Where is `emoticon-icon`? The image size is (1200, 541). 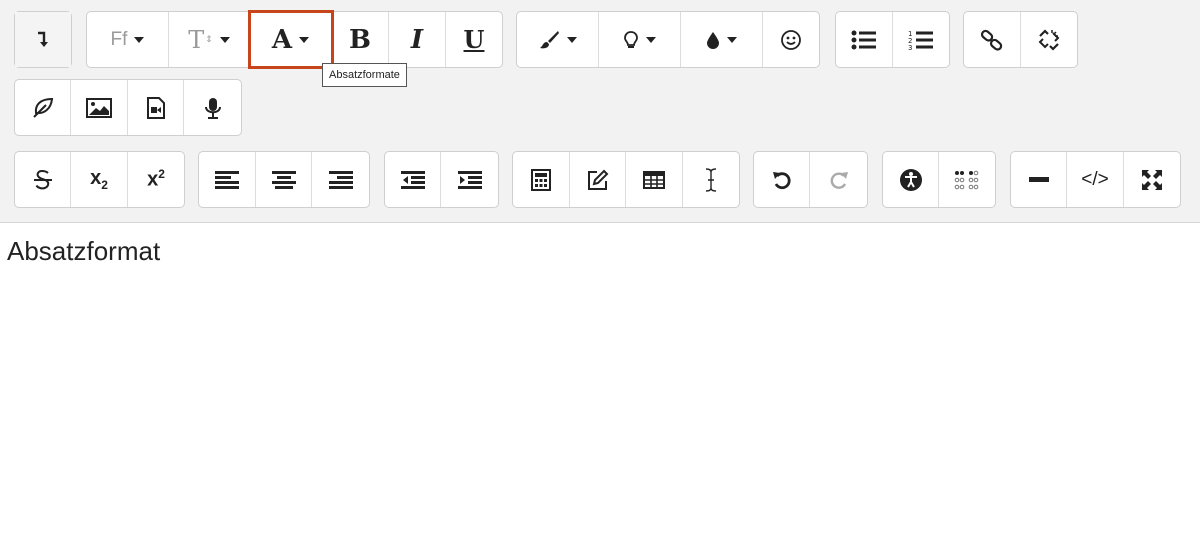
emoticon-icon is located at coordinates (791, 40).